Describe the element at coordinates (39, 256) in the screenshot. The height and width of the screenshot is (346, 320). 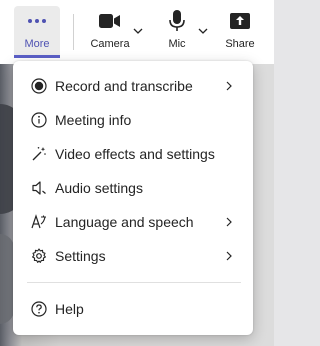
I see `gear-icon` at that location.